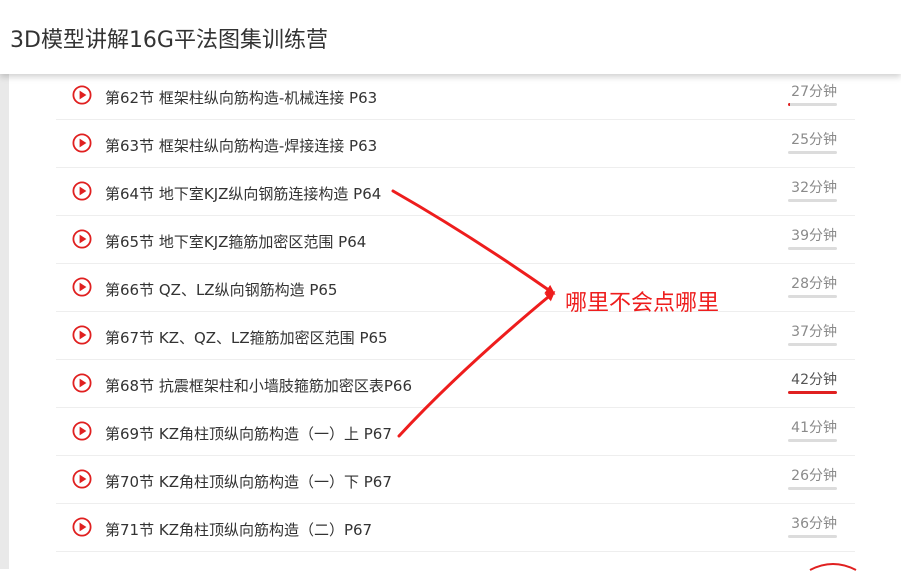 This screenshot has height=572, width=901. What do you see at coordinates (248, 481) in the screenshot?
I see `lesson-title: 第70节 KZ角柱顶纵向筋构造（一）下 P67` at bounding box center [248, 481].